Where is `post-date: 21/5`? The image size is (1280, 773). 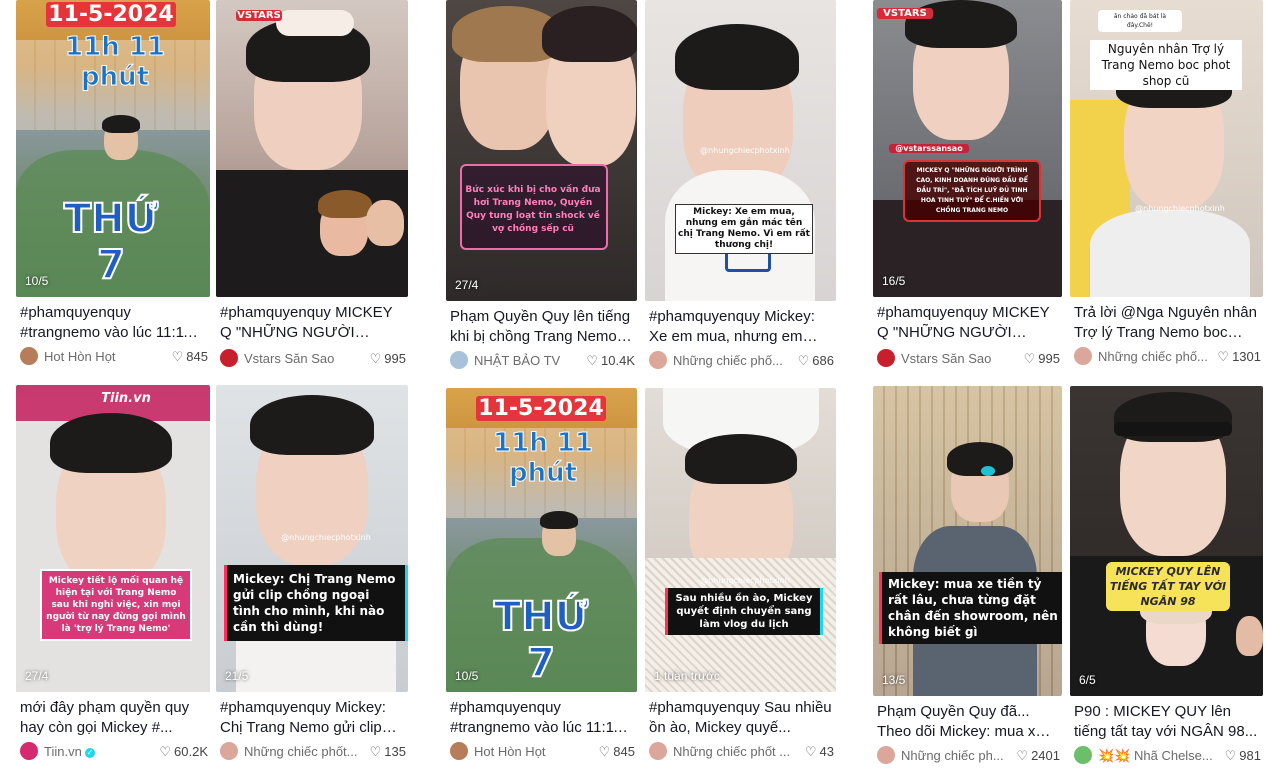 post-date: 21/5 is located at coordinates (237, 676).